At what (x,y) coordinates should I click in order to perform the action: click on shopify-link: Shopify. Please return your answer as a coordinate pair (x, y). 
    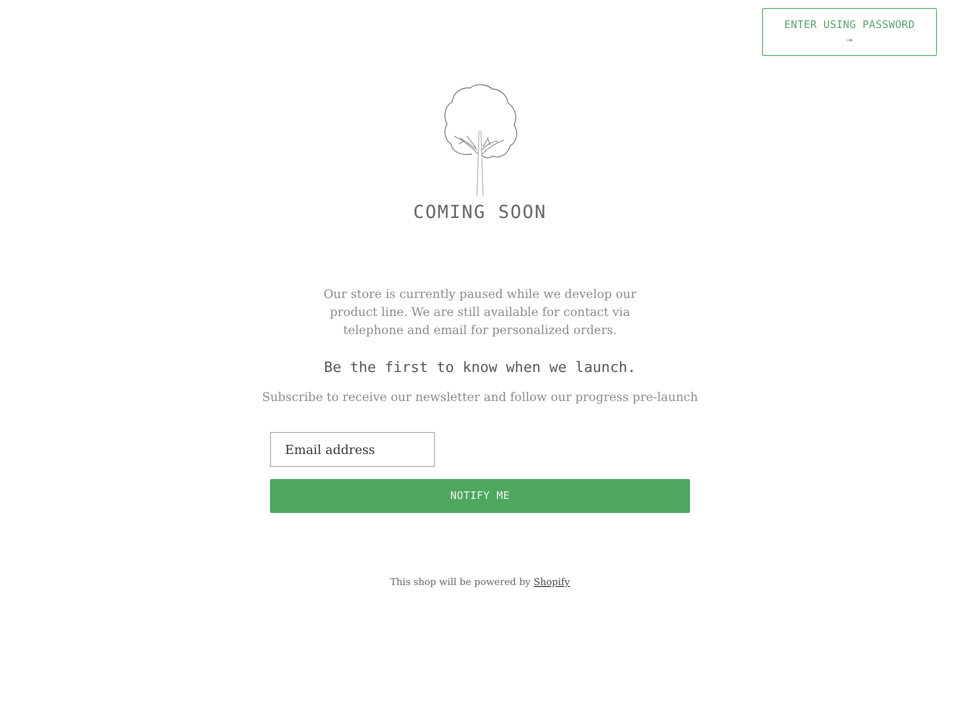
    Looking at the image, I should click on (552, 582).